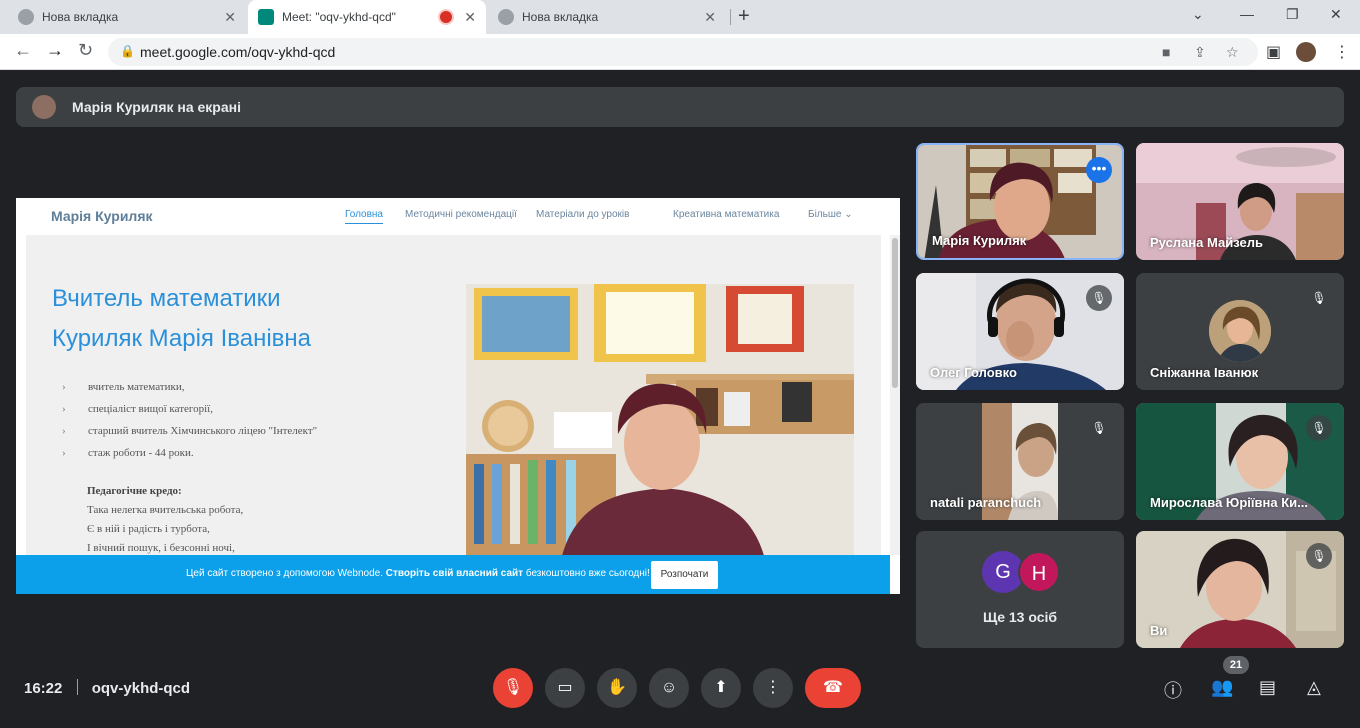 Image resolution: width=1360 pixels, height=728 pixels. Describe the element at coordinates (1020, 331) in the screenshot. I see `participant-tile: 🎙 Олег Головко` at that location.